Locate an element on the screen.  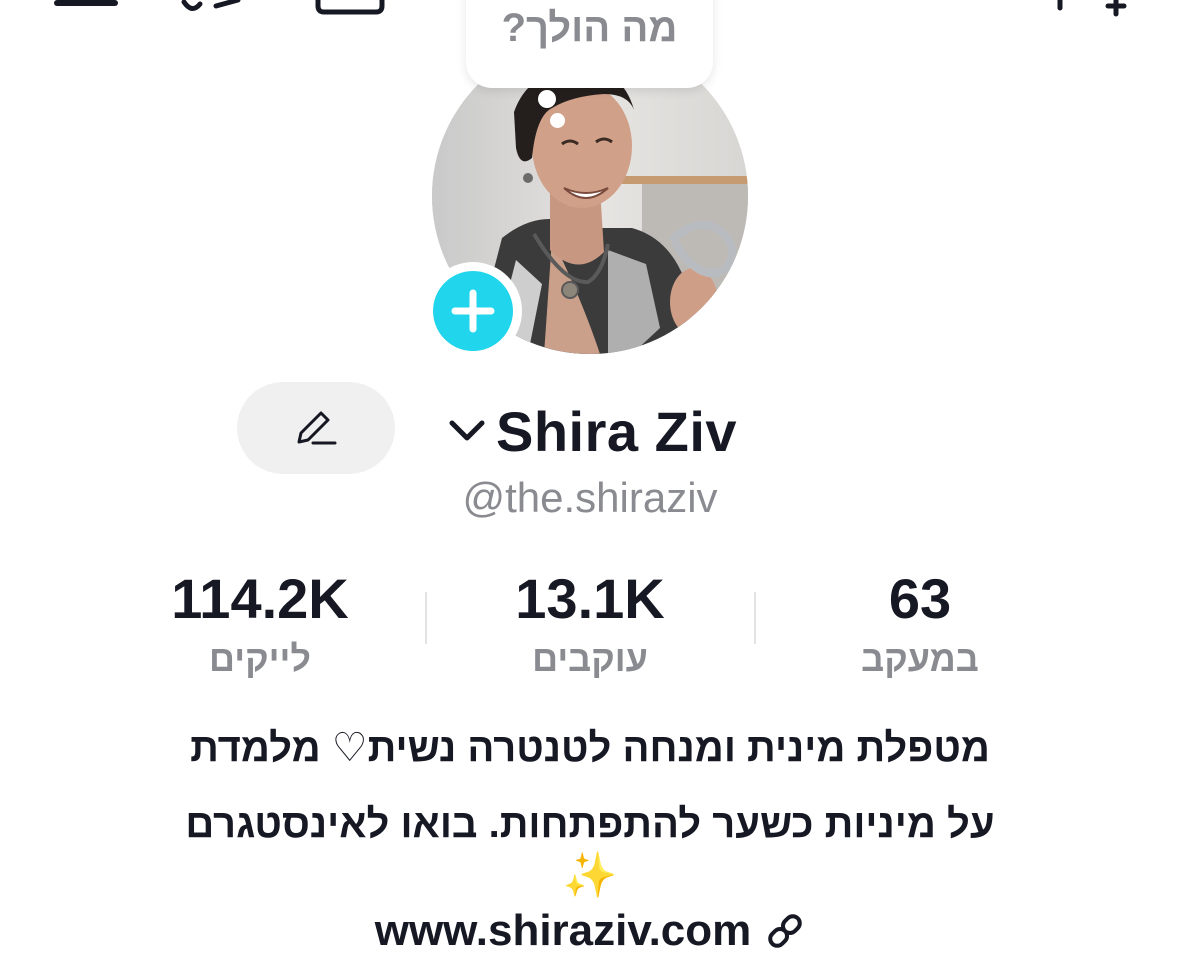
followers-label: עוקבים is located at coordinates (590, 658).